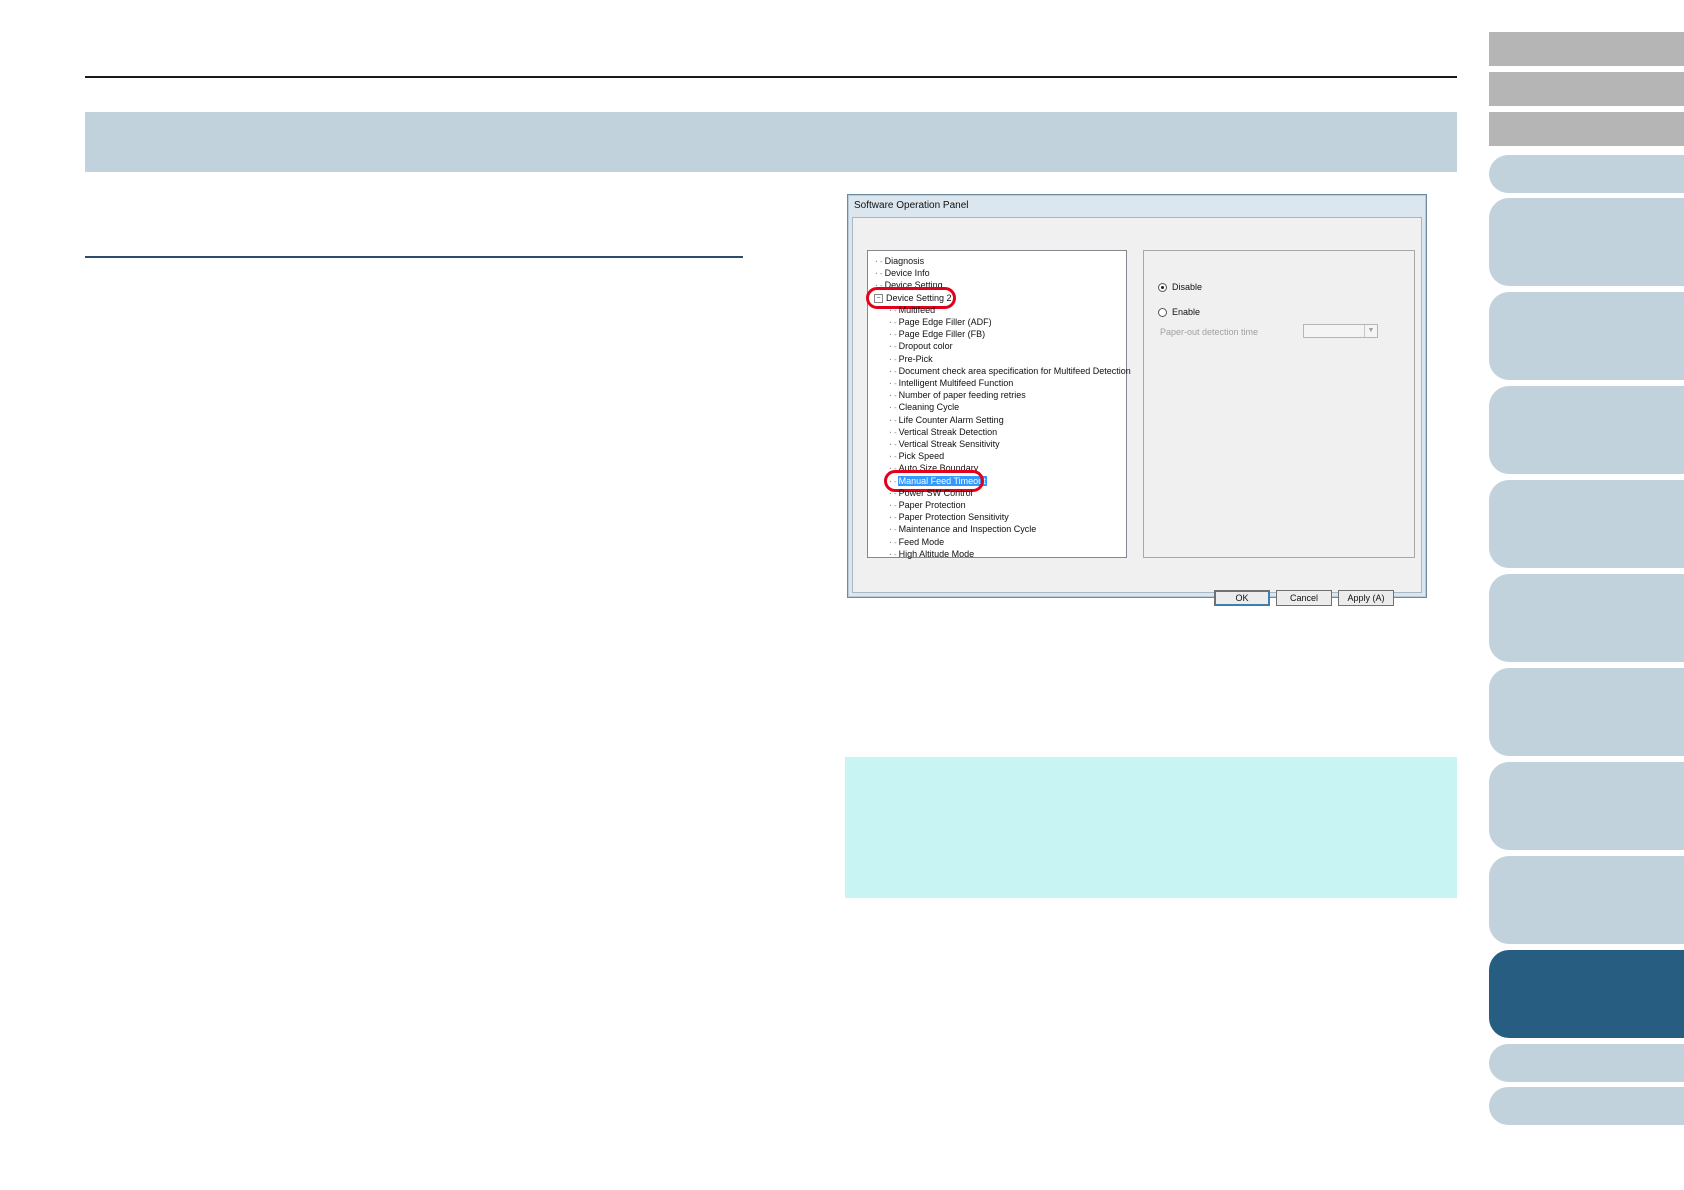 The image size is (1684, 1190). I want to click on tree-item: ·-Life Counter Alarm Setting, so click(946, 420).